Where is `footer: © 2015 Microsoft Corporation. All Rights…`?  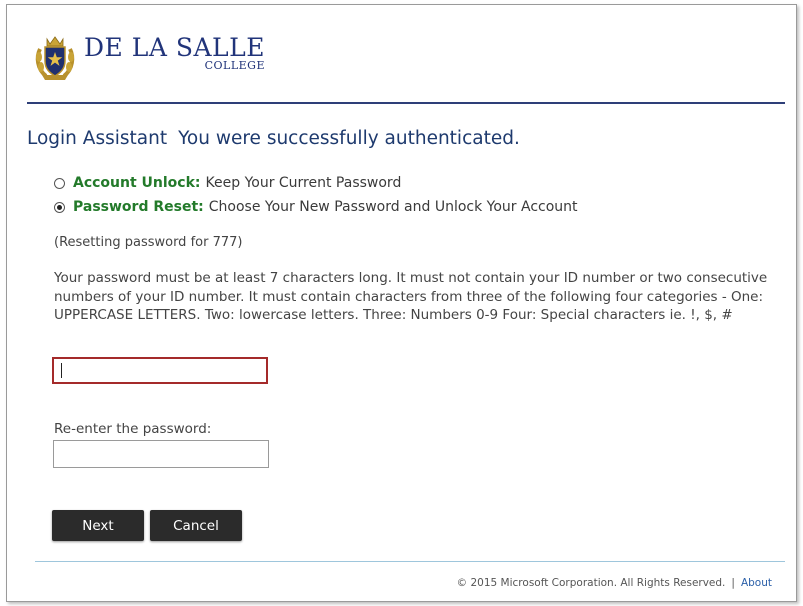
footer: © 2015 Microsoft Corporation. All Rights… is located at coordinates (614, 583).